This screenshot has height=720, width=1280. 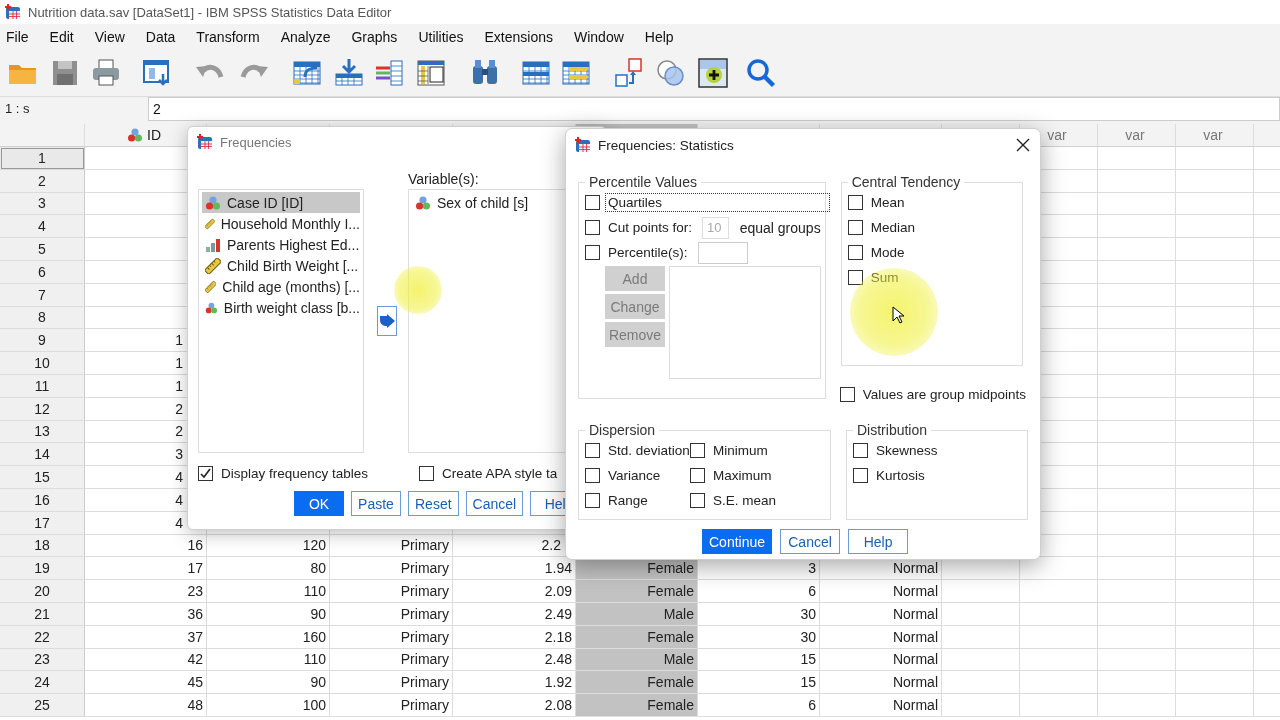 I want to click on menu-item: Analyze, so click(x=305, y=37).